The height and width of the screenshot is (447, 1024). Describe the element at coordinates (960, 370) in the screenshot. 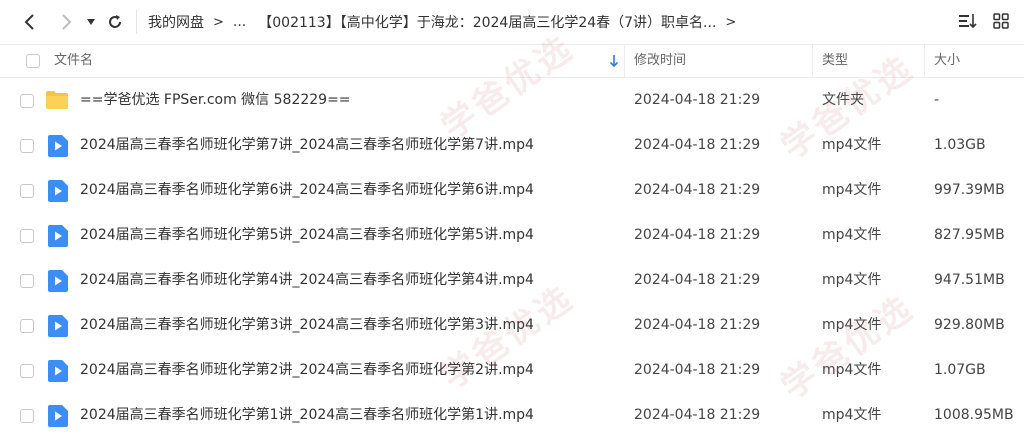

I see `file-size: 1.07GB` at that location.